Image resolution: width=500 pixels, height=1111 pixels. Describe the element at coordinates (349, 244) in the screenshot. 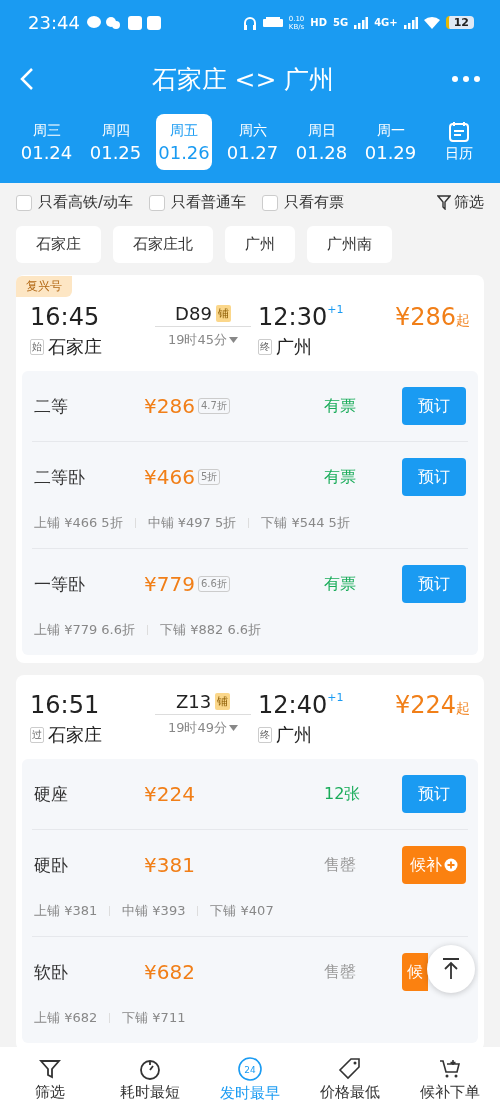

I see `station-chip: 广州南` at that location.